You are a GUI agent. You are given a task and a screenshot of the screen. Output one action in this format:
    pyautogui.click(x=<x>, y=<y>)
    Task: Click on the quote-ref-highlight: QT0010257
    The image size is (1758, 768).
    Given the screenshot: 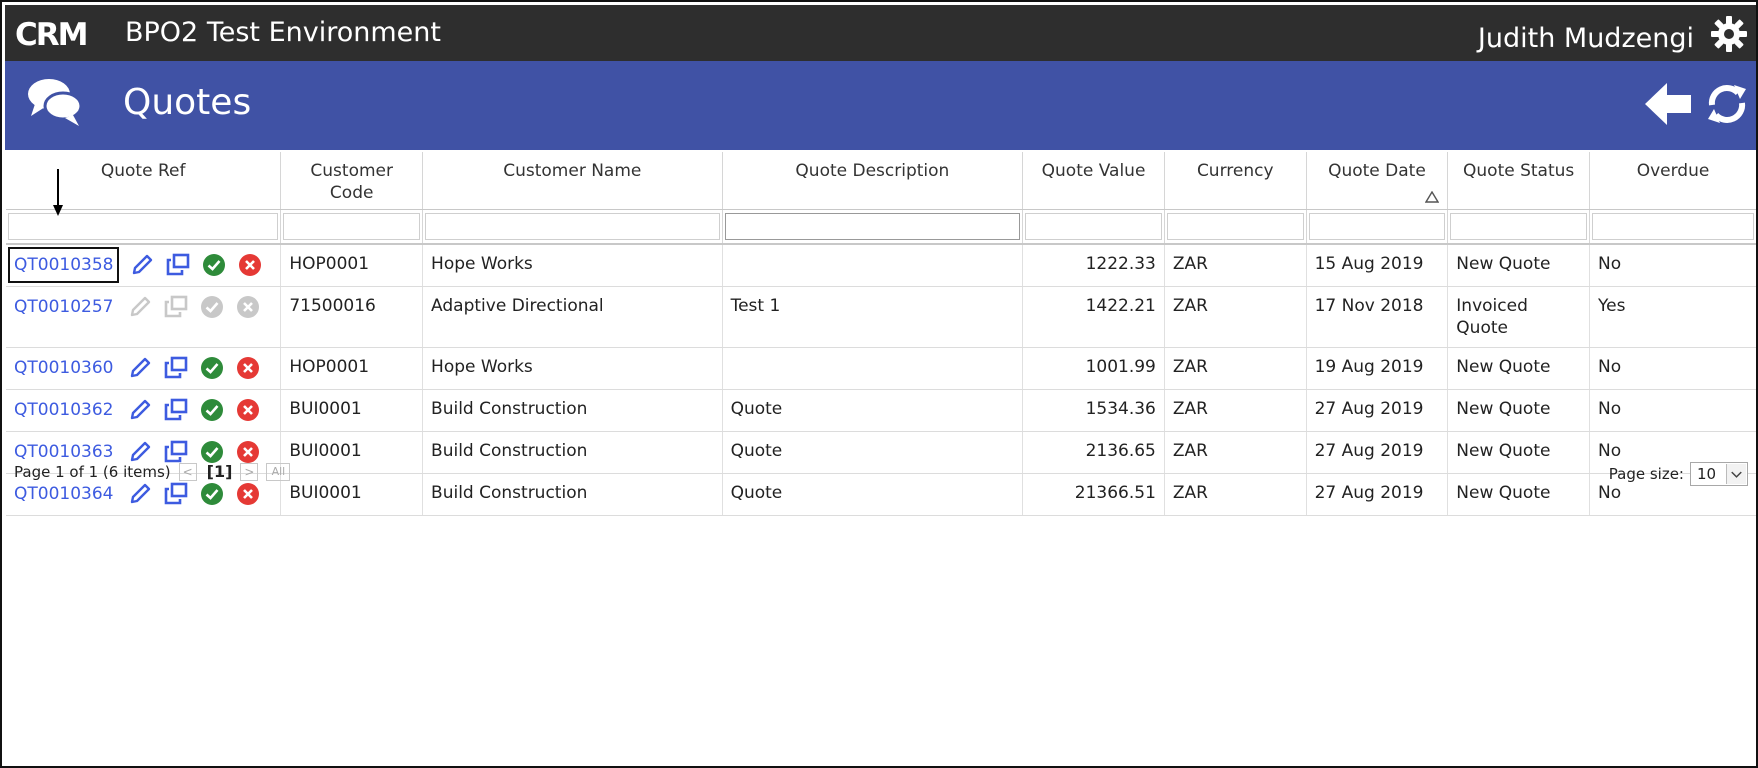 What is the action you would take?
    pyautogui.click(x=63, y=307)
    